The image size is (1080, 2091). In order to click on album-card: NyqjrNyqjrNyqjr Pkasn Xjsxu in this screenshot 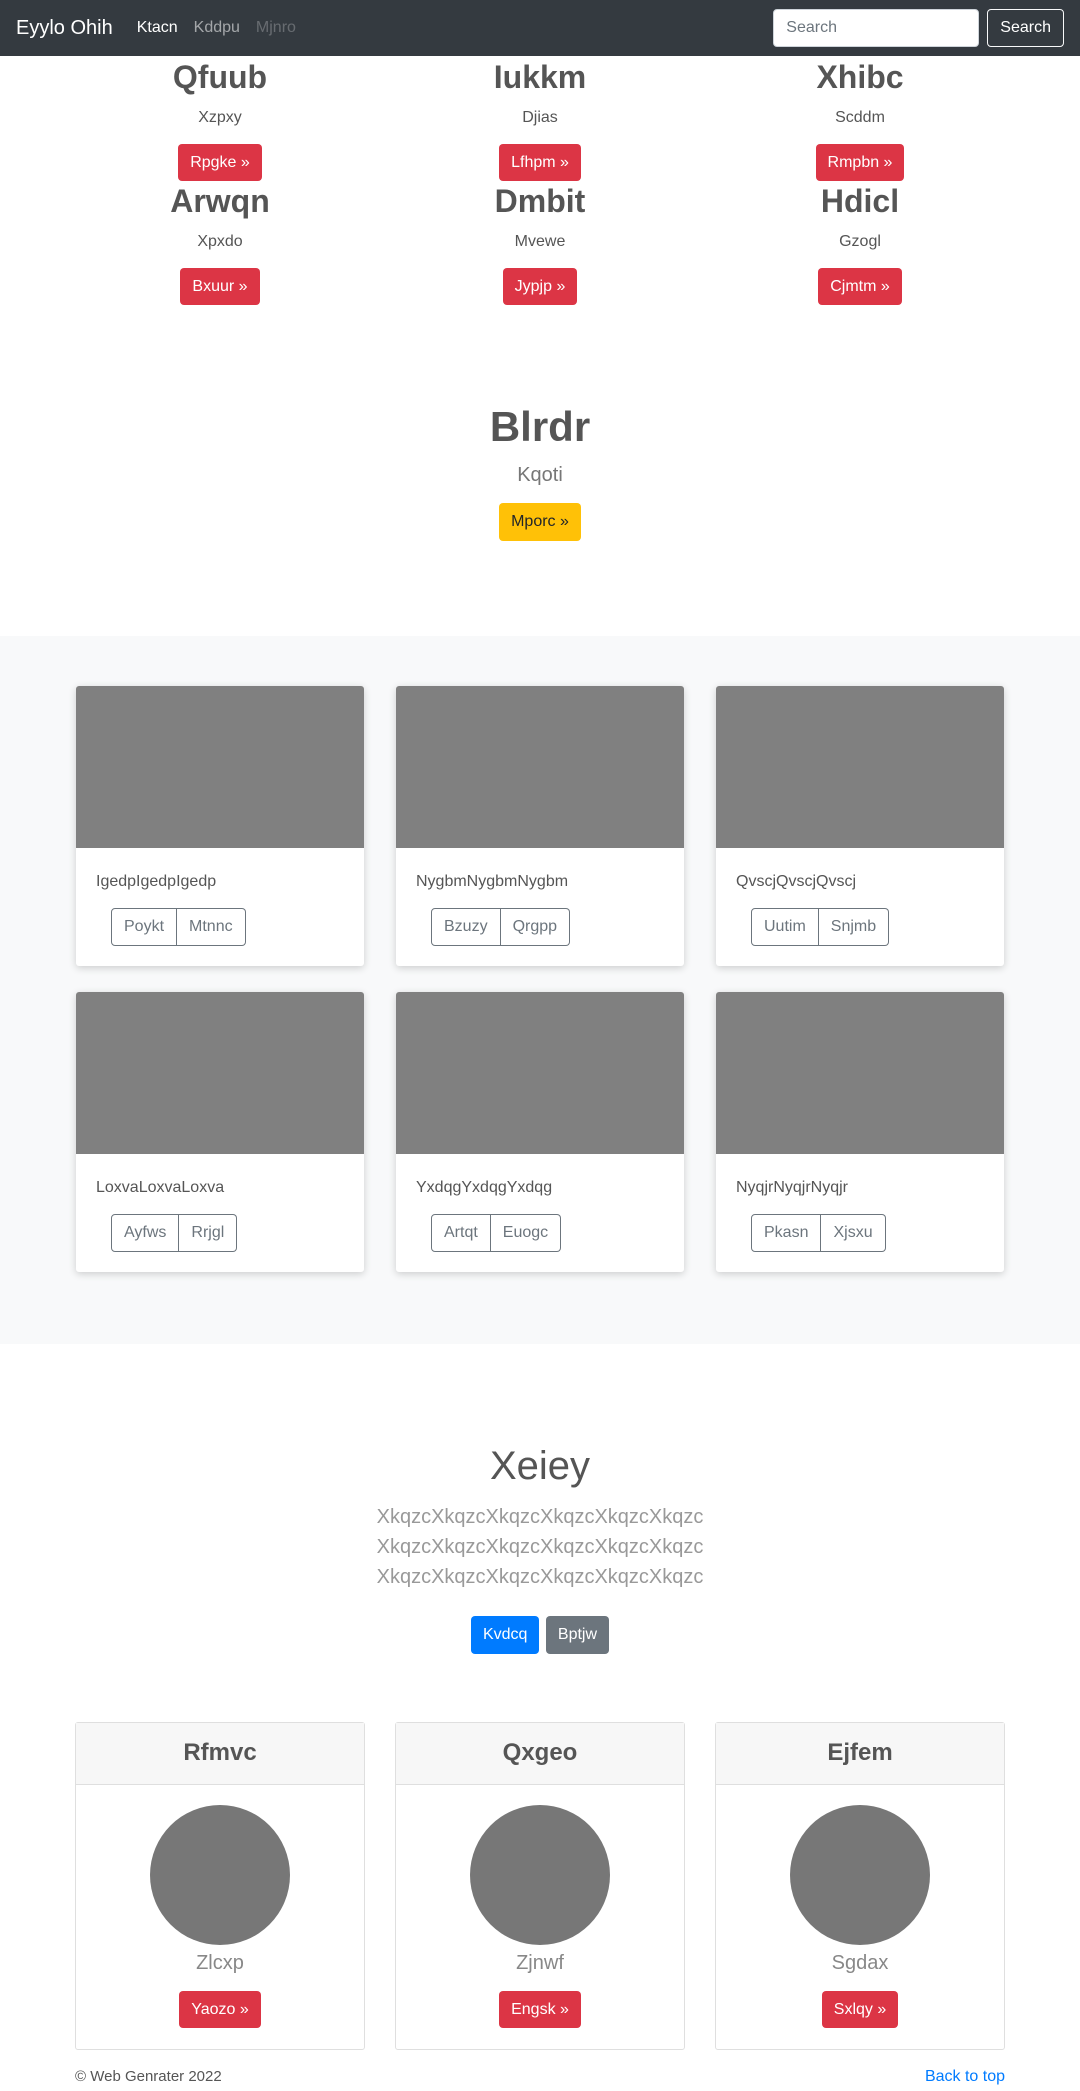, I will do `click(860, 1132)`.